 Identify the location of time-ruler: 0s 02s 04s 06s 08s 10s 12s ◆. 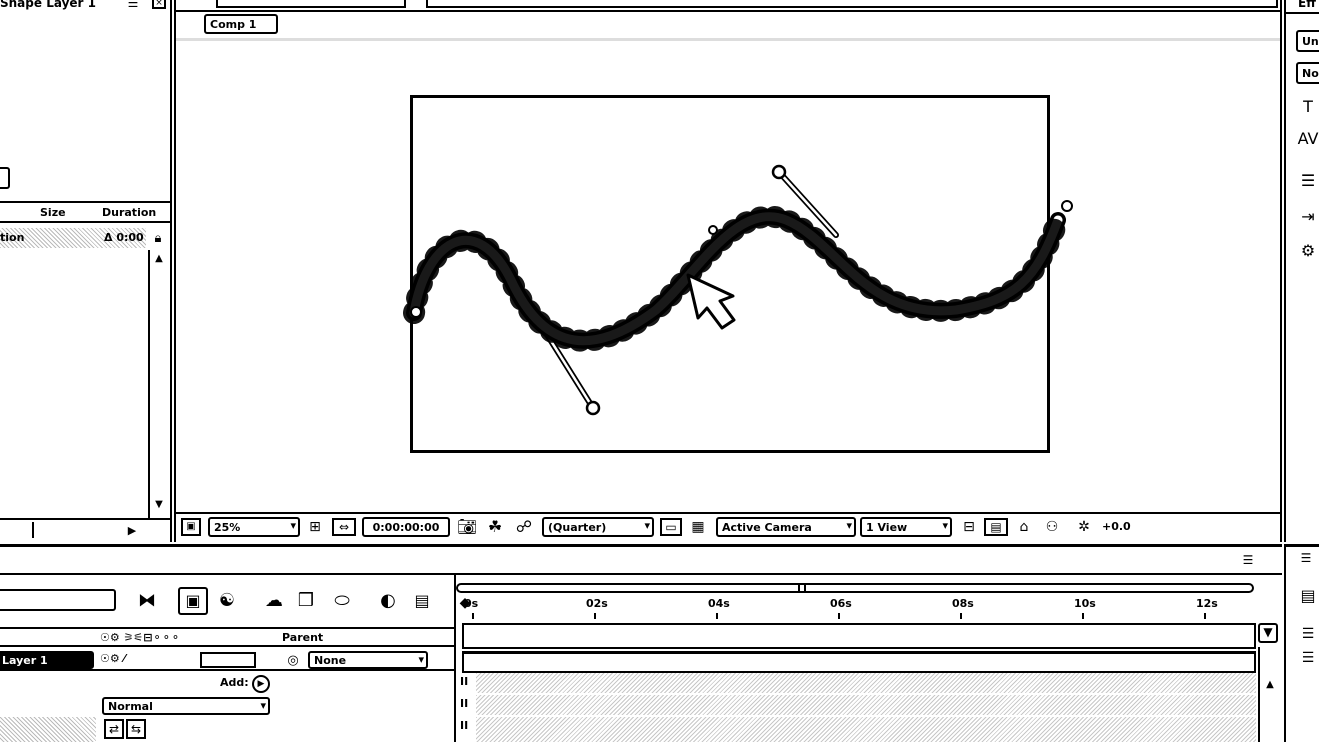
(856, 604).